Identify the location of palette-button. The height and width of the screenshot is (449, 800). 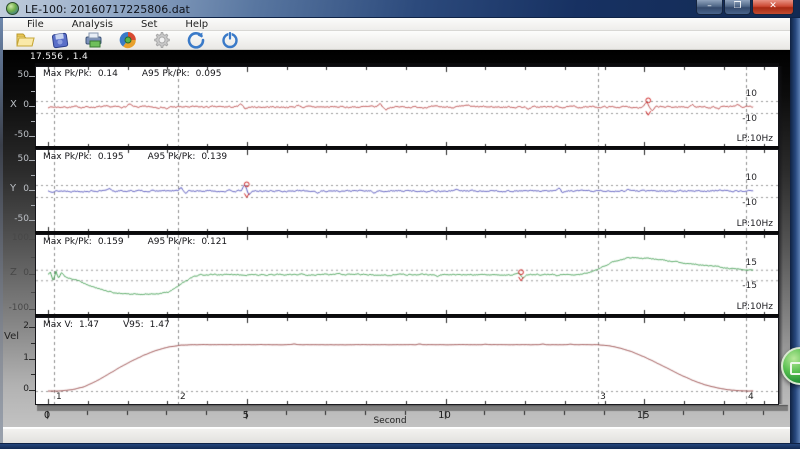
(128, 40).